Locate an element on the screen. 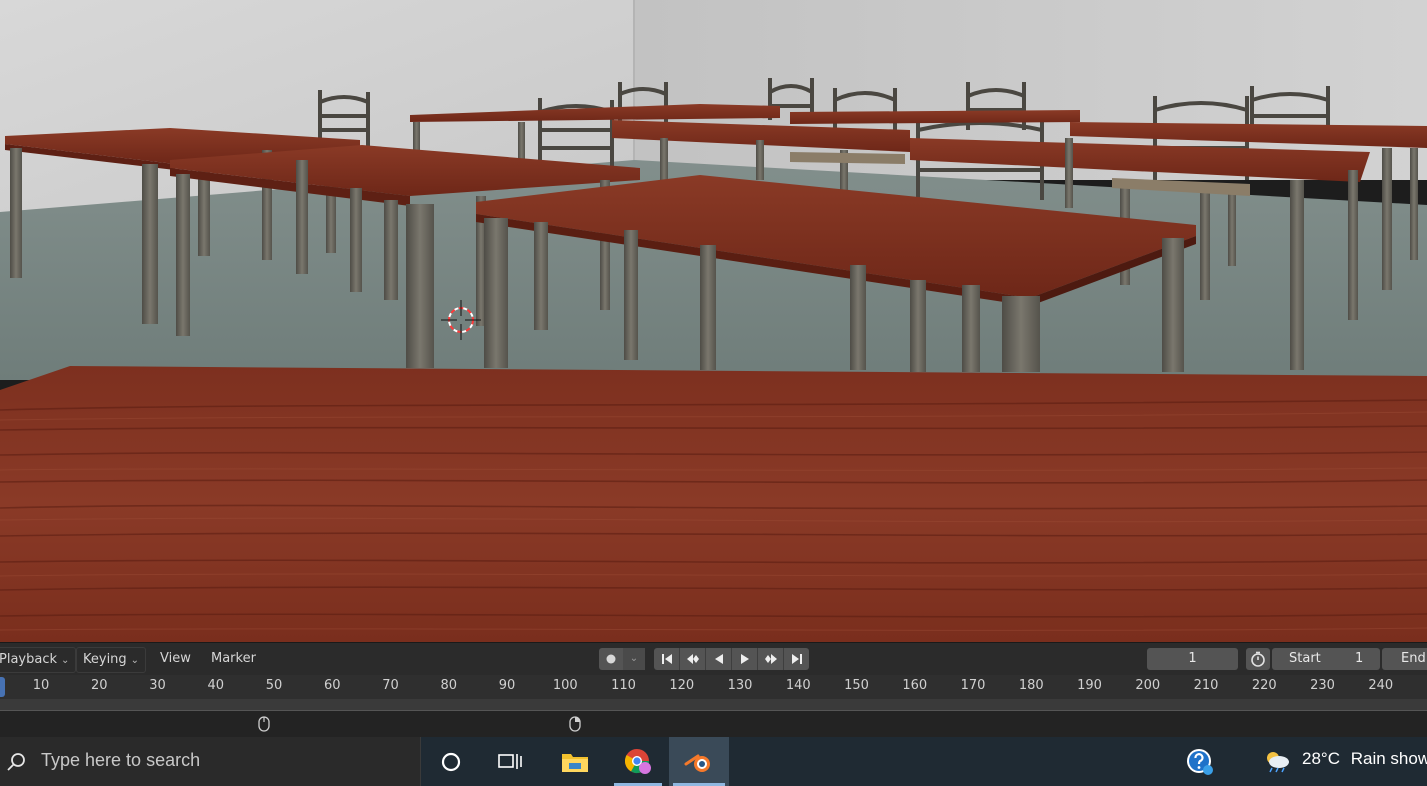  view-menu: View is located at coordinates (175, 659).